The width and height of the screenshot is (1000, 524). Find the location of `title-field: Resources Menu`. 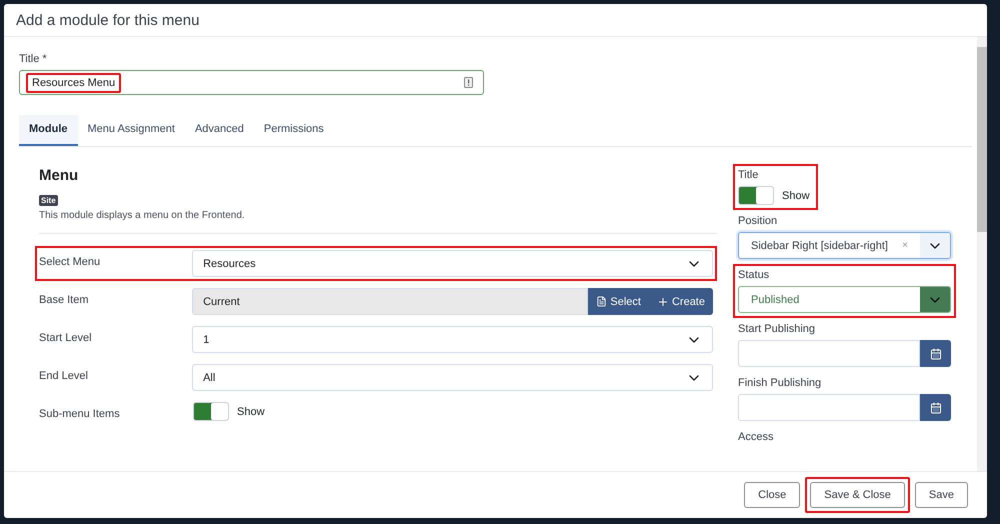

title-field: Resources Menu is located at coordinates (251, 82).